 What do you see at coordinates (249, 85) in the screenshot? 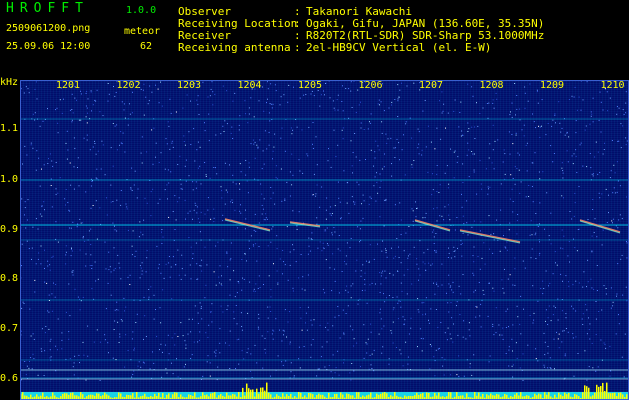
I see `x-tick-label: 1204` at bounding box center [249, 85].